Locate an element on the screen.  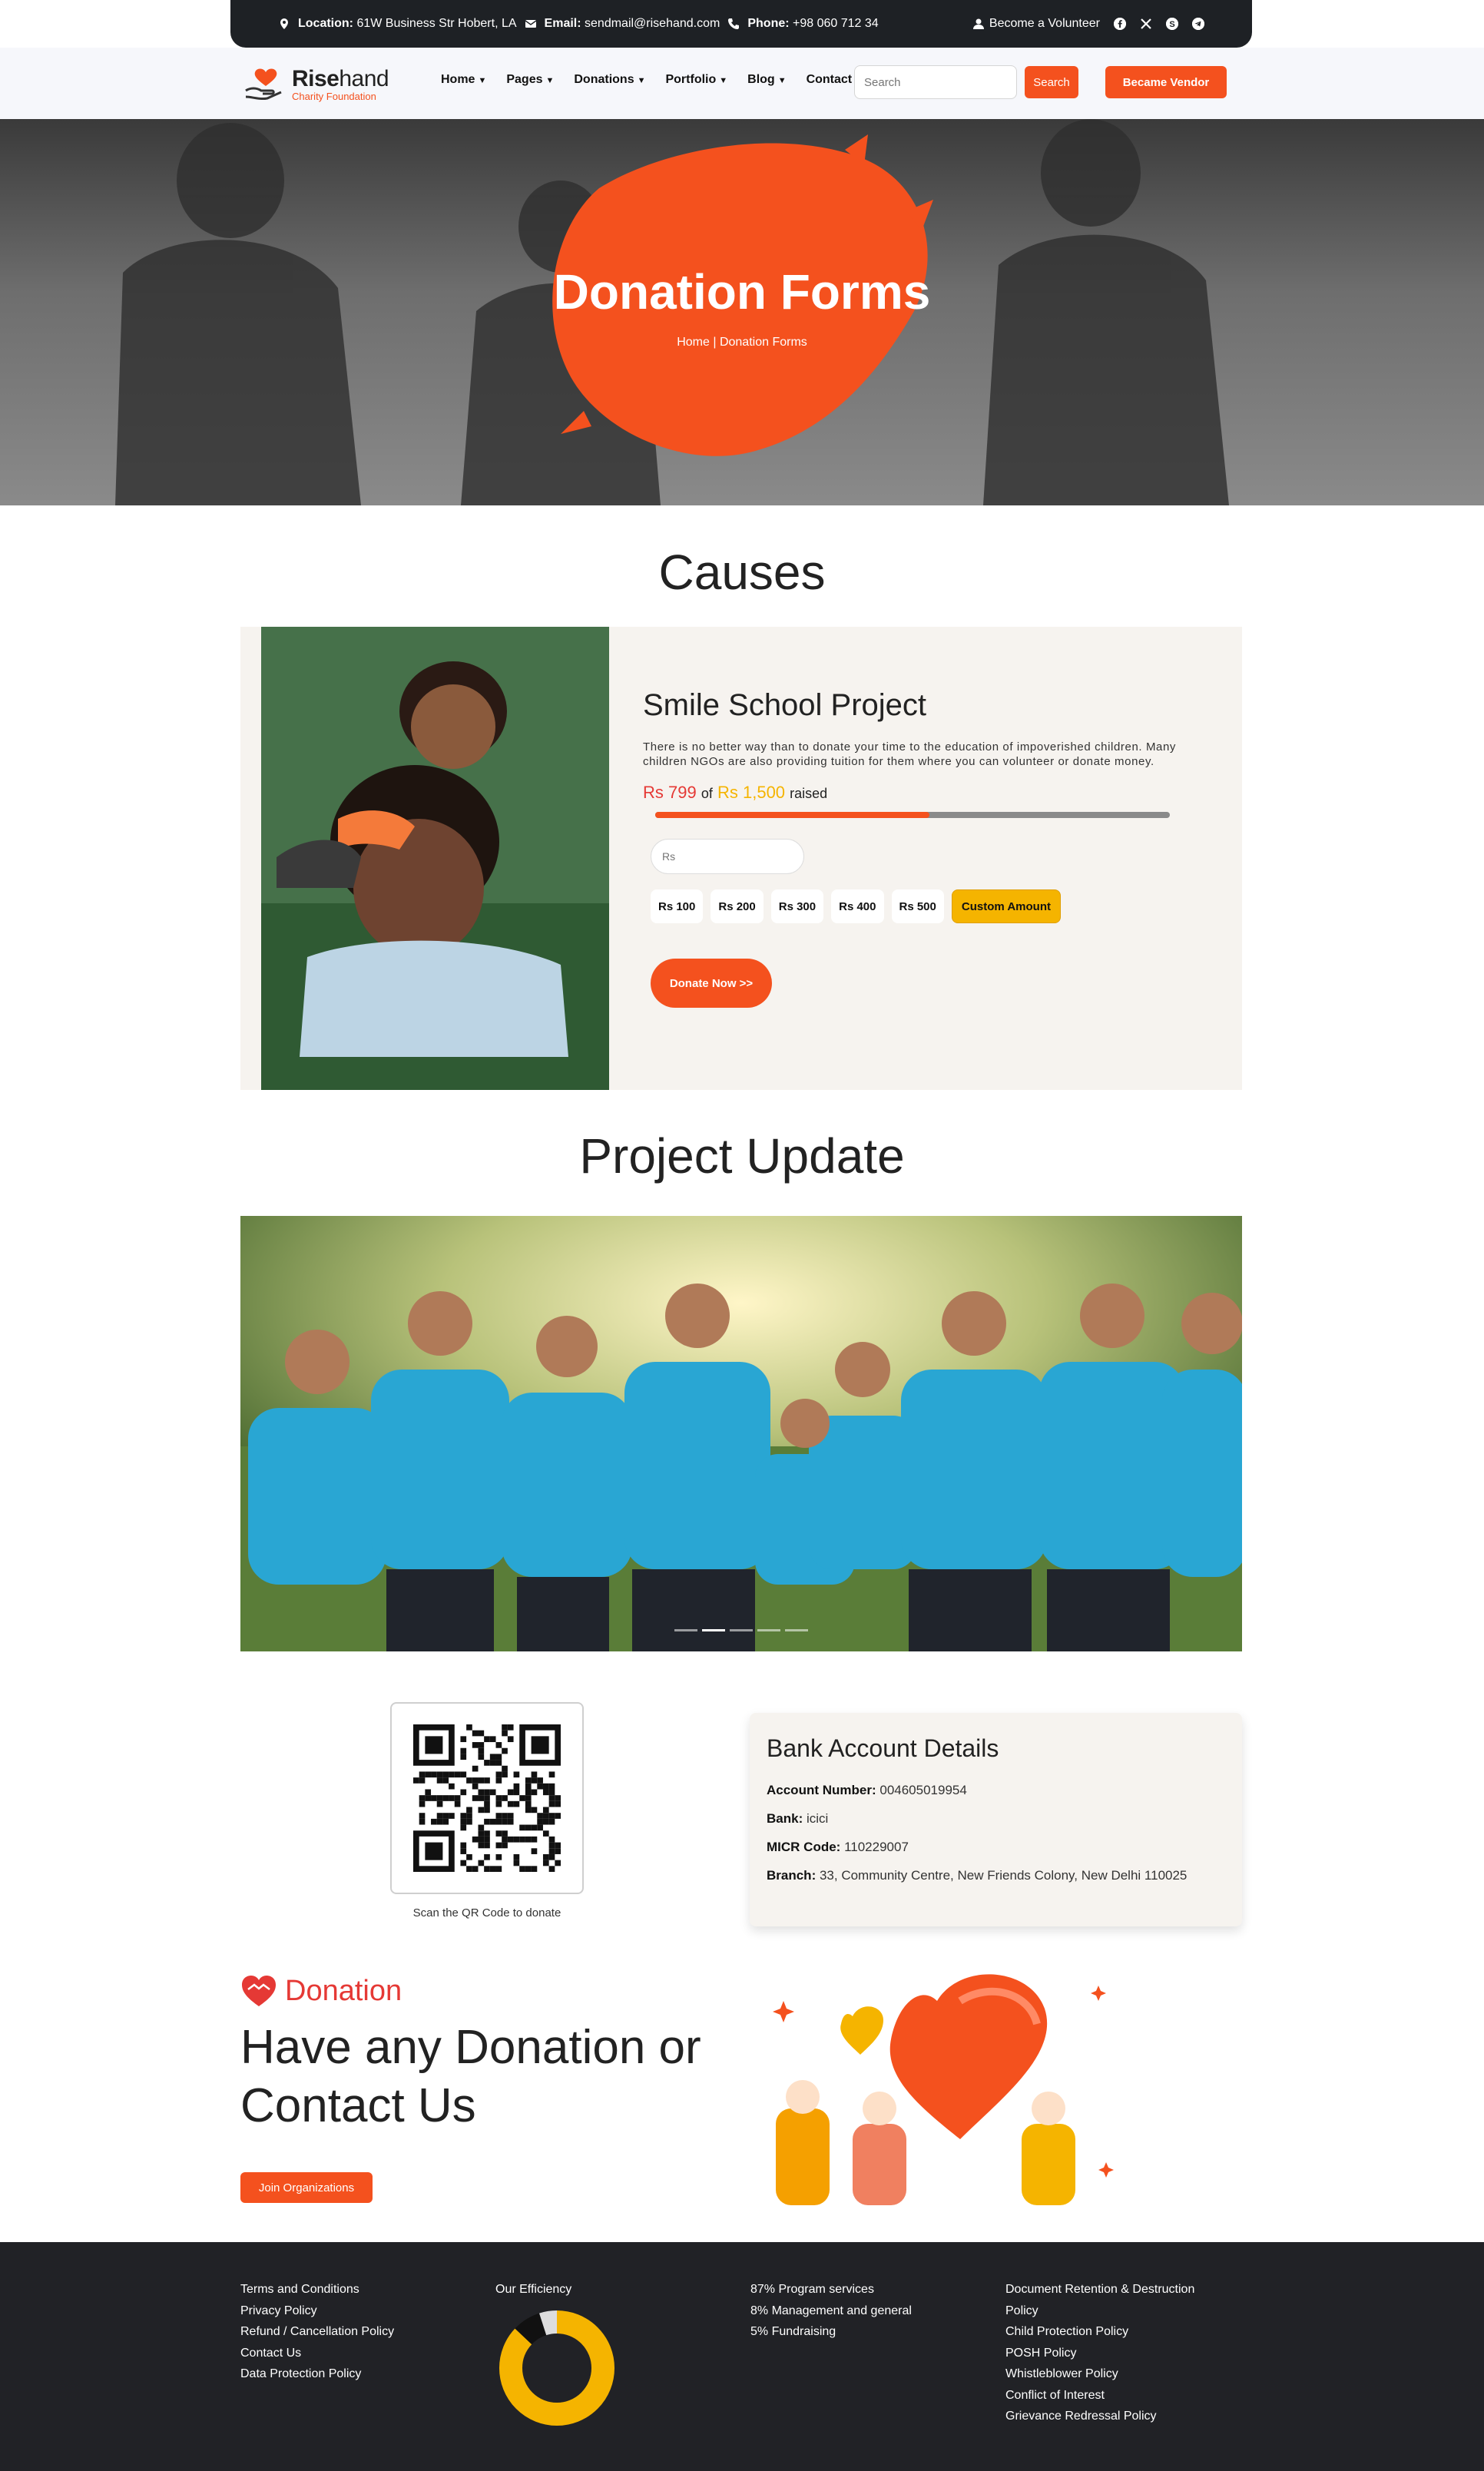
project-slider is located at coordinates (741, 1433).